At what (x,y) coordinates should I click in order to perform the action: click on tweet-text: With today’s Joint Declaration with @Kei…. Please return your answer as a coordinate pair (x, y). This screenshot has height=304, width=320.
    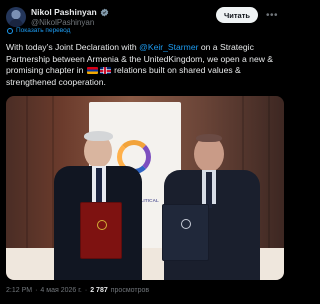
    Looking at the image, I should click on (147, 65).